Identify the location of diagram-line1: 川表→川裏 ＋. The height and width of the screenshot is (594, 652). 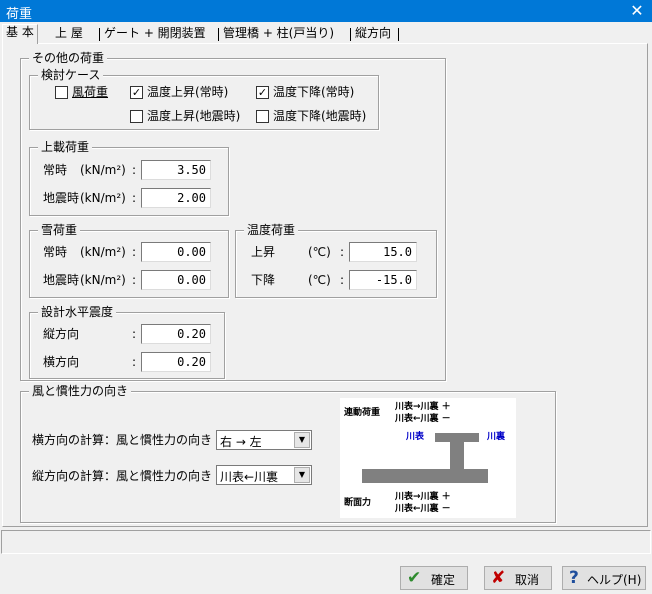
(423, 407).